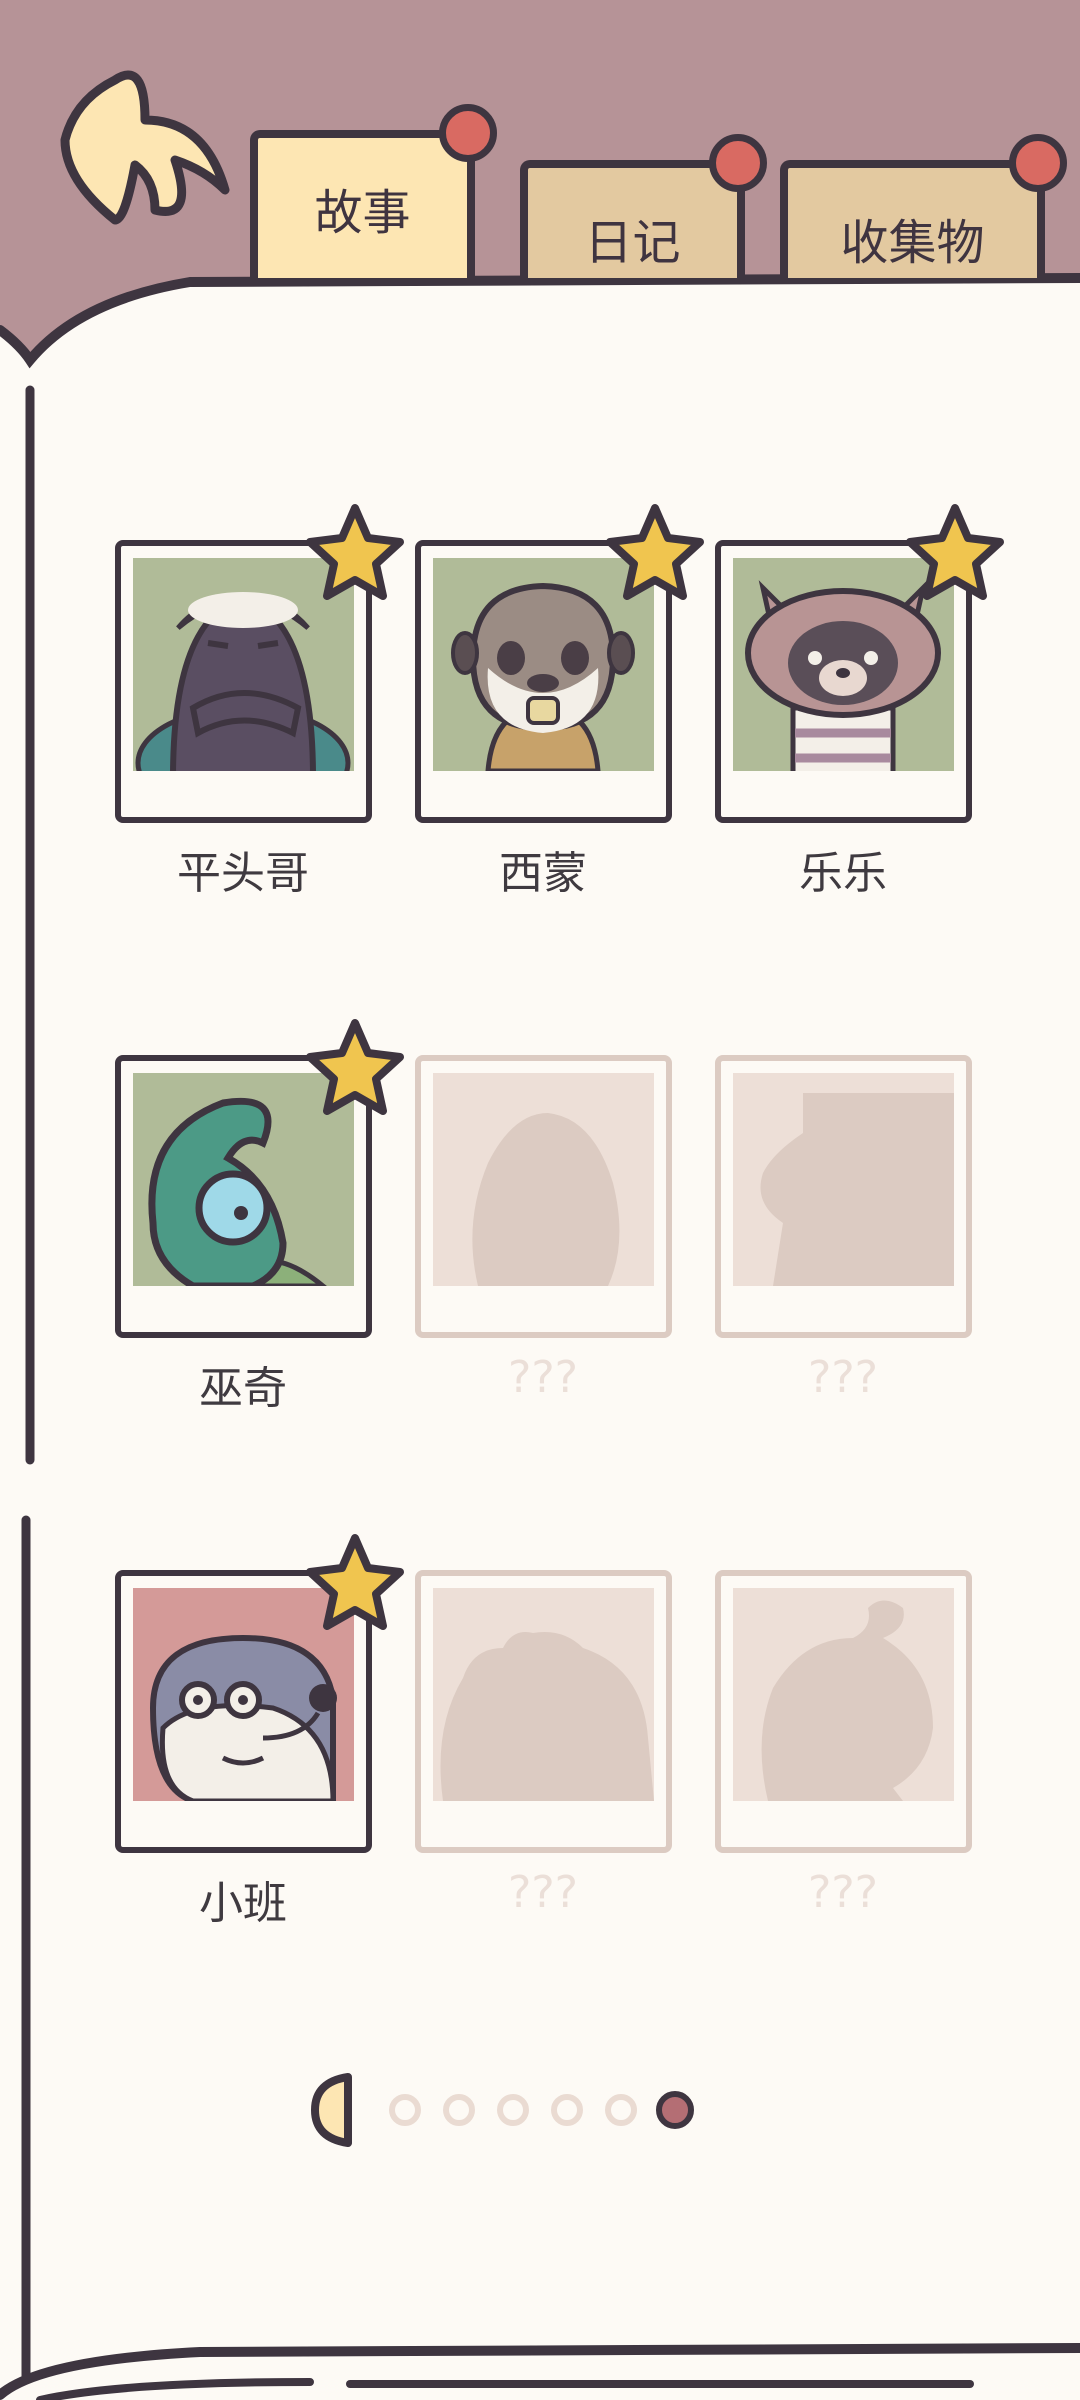  Describe the element at coordinates (362, 213) in the screenshot. I see `tab-label: 故事` at that location.